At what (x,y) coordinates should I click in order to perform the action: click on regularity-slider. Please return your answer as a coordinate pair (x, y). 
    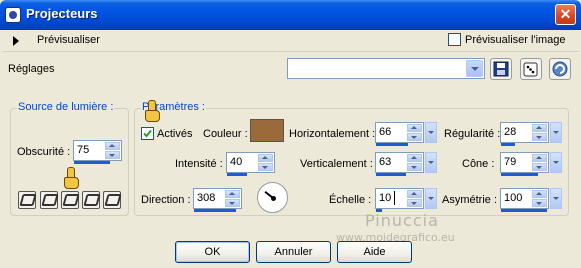
    Looking at the image, I should click on (508, 144).